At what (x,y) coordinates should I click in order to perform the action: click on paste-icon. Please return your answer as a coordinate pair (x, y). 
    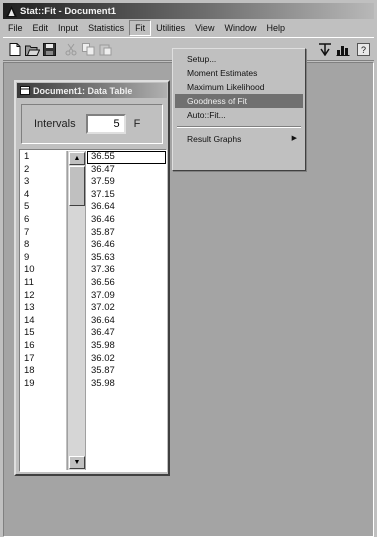
    Looking at the image, I should click on (105, 49).